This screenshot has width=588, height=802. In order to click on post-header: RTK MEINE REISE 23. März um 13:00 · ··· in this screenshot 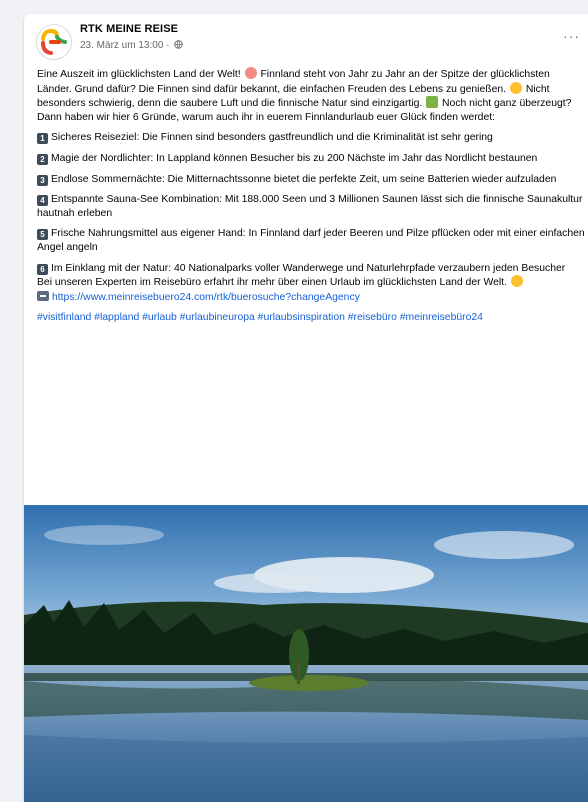, I will do `click(306, 37)`.